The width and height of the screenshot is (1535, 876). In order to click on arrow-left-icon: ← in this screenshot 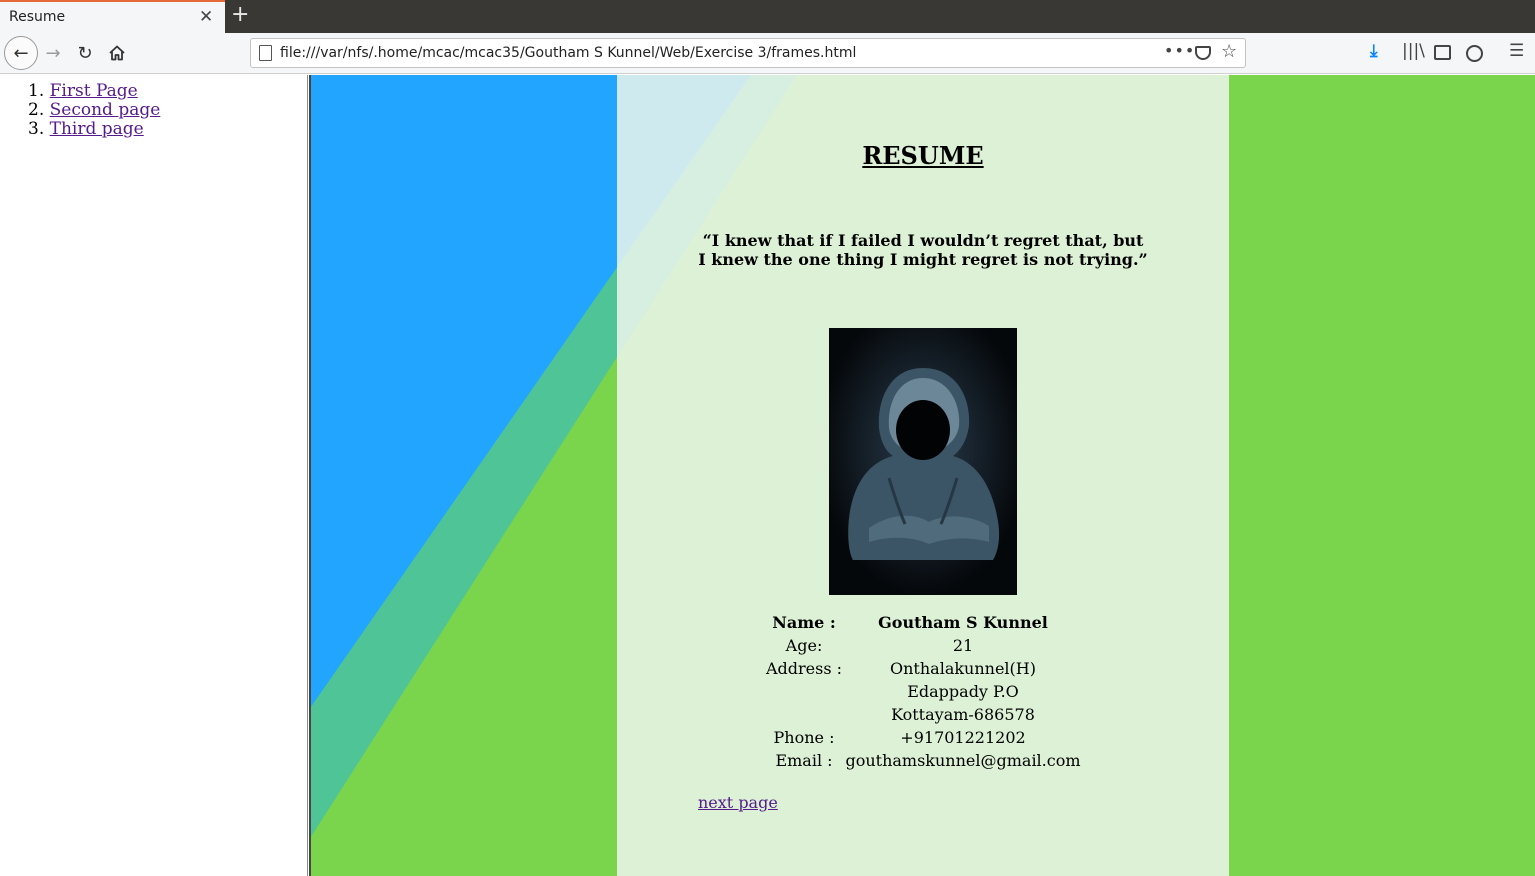, I will do `click(21, 53)`.